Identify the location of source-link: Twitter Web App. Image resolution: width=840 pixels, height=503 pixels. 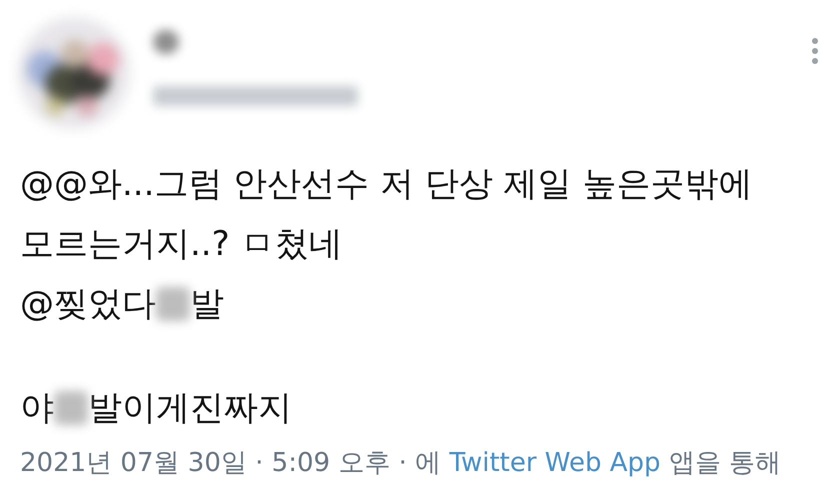
(555, 463).